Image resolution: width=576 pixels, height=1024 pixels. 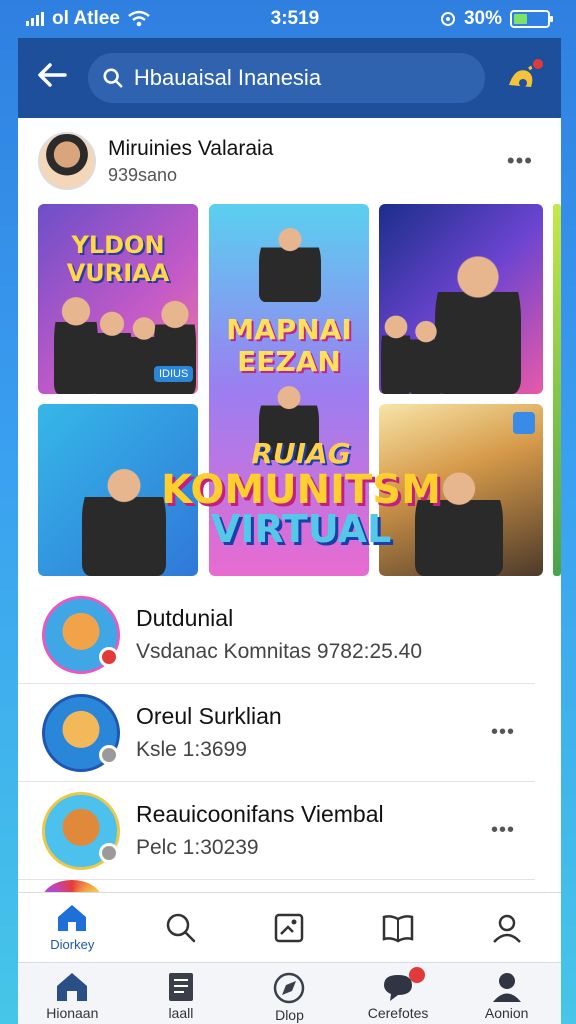 I want to click on list-item-subtitle: Vsdanac Komnitas 9782:25.40, so click(x=279, y=651).